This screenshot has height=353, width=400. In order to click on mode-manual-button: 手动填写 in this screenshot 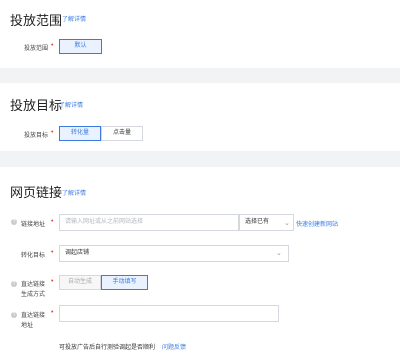, I will do `click(124, 282)`.